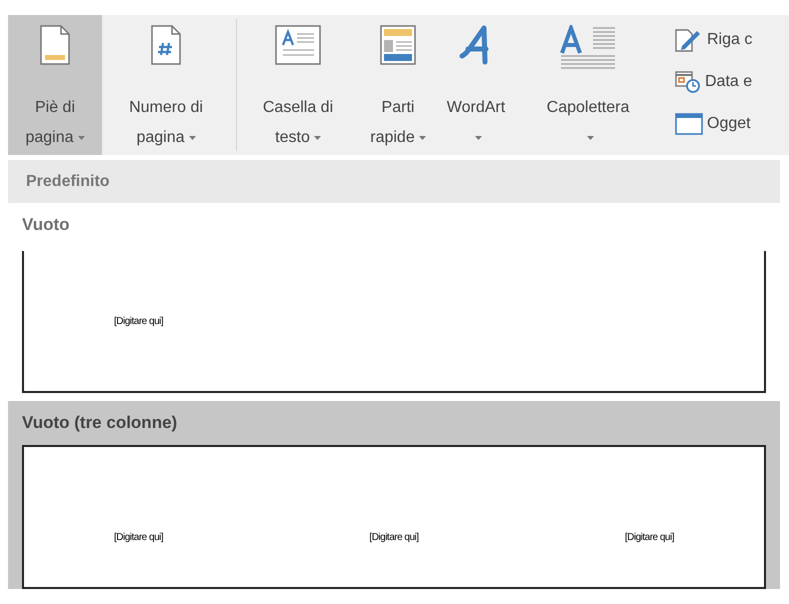  I want to click on drop-cap-icon, so click(588, 48).